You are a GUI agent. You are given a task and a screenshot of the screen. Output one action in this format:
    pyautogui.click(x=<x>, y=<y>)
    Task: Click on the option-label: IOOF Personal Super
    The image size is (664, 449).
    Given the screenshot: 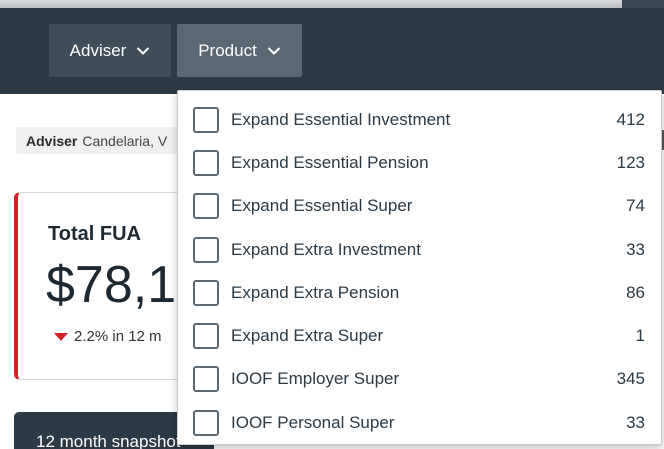 What is the action you would take?
    pyautogui.click(x=313, y=422)
    